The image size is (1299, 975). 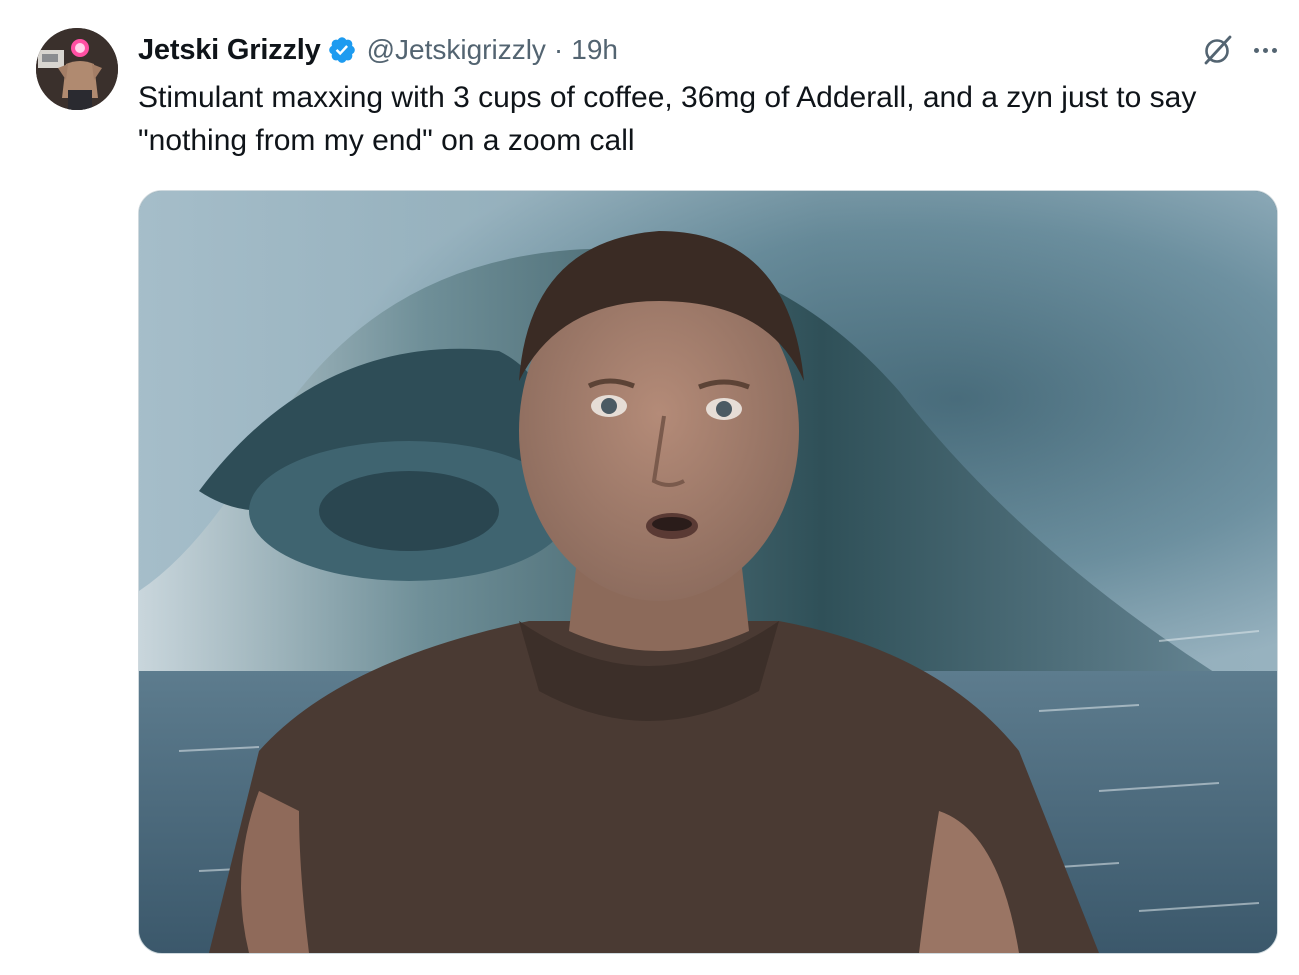 I want to click on display-name: Jetski Grizzly, so click(x=229, y=50).